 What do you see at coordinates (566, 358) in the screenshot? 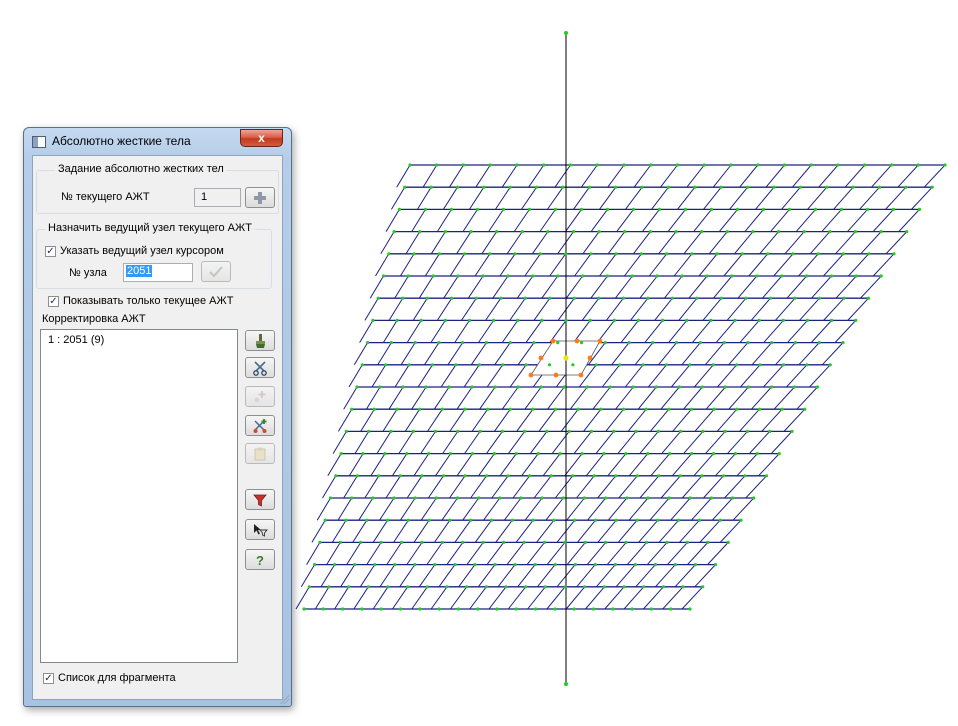
I see `master-node` at bounding box center [566, 358].